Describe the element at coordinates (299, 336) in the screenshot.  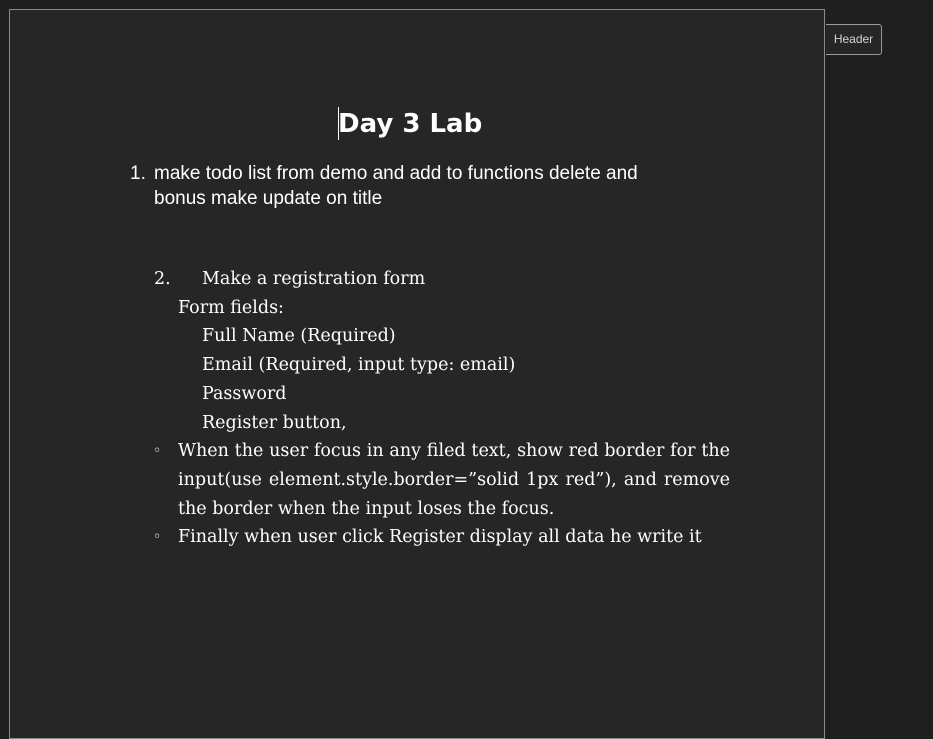
I see `form-field-full-name: Full Name (Required)` at that location.